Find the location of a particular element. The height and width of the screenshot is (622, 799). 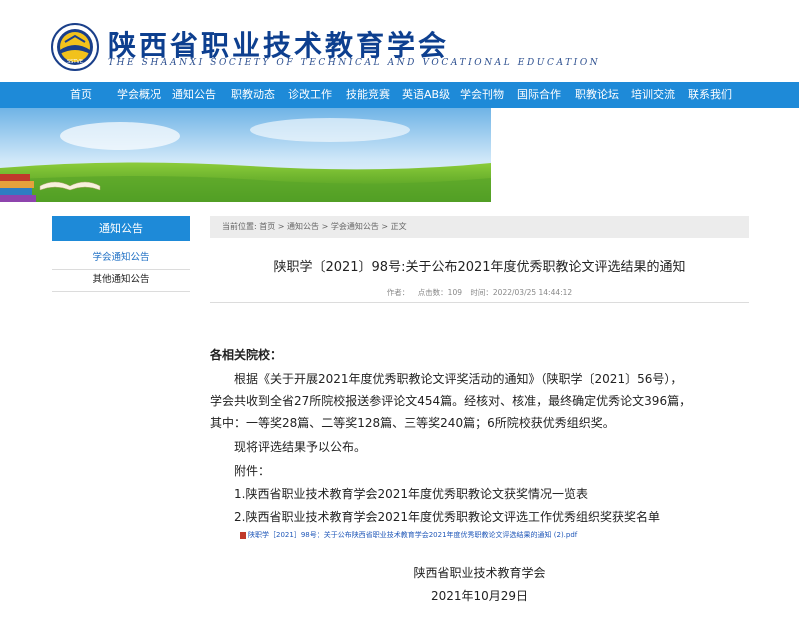

attachment-item: 2.陕西省职业技术教育学会2021年度优秀职教论文评选工作优秀组织奖获奖名单 is located at coordinates (435, 517).